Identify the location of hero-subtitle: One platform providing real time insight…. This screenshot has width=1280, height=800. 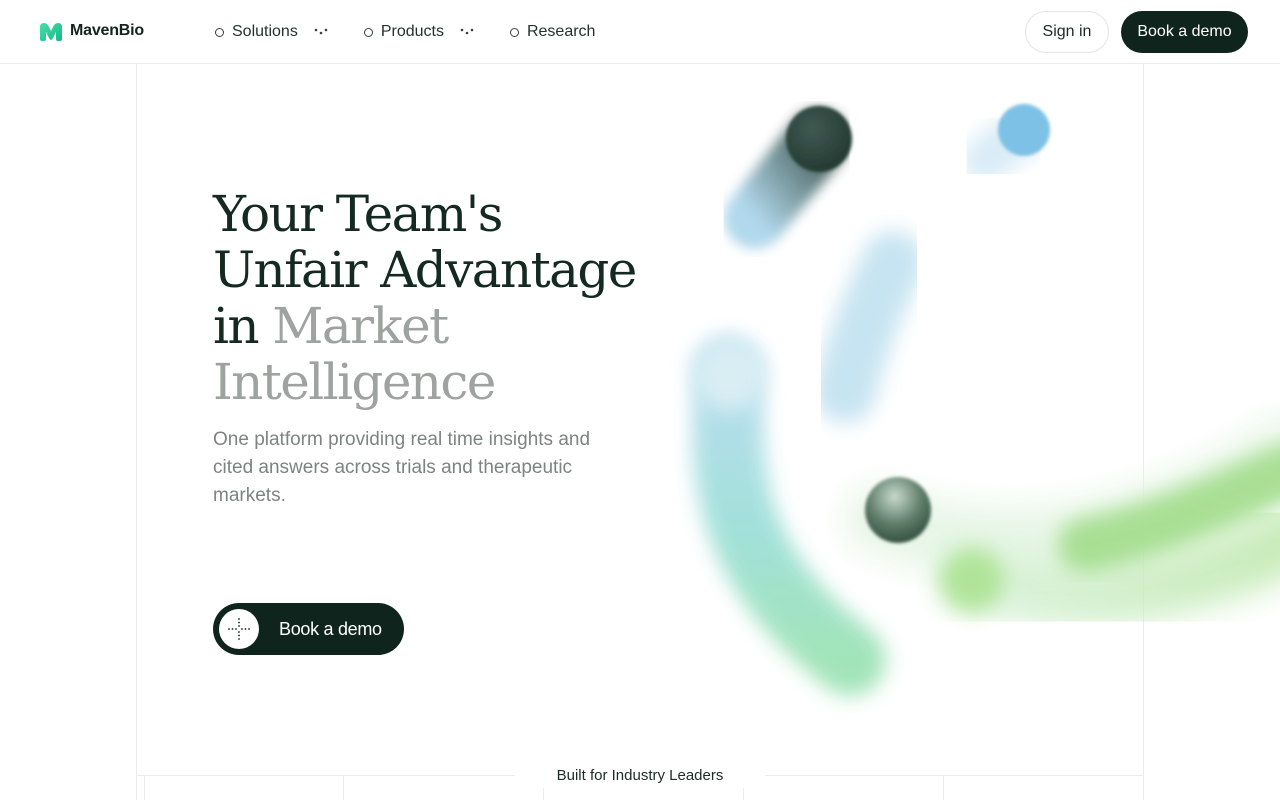
(402, 467).